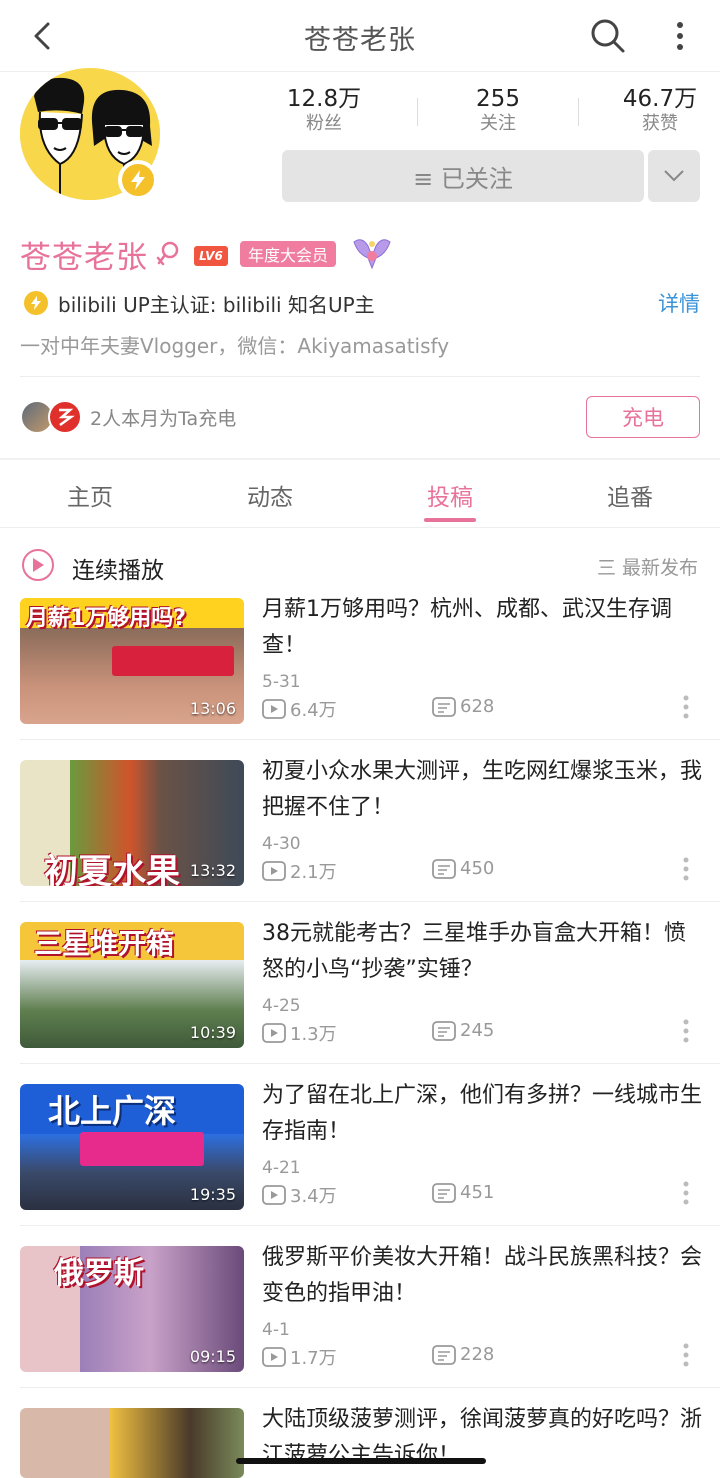 This screenshot has width=720, height=1478. I want to click on video-date: 5-31, so click(281, 682).